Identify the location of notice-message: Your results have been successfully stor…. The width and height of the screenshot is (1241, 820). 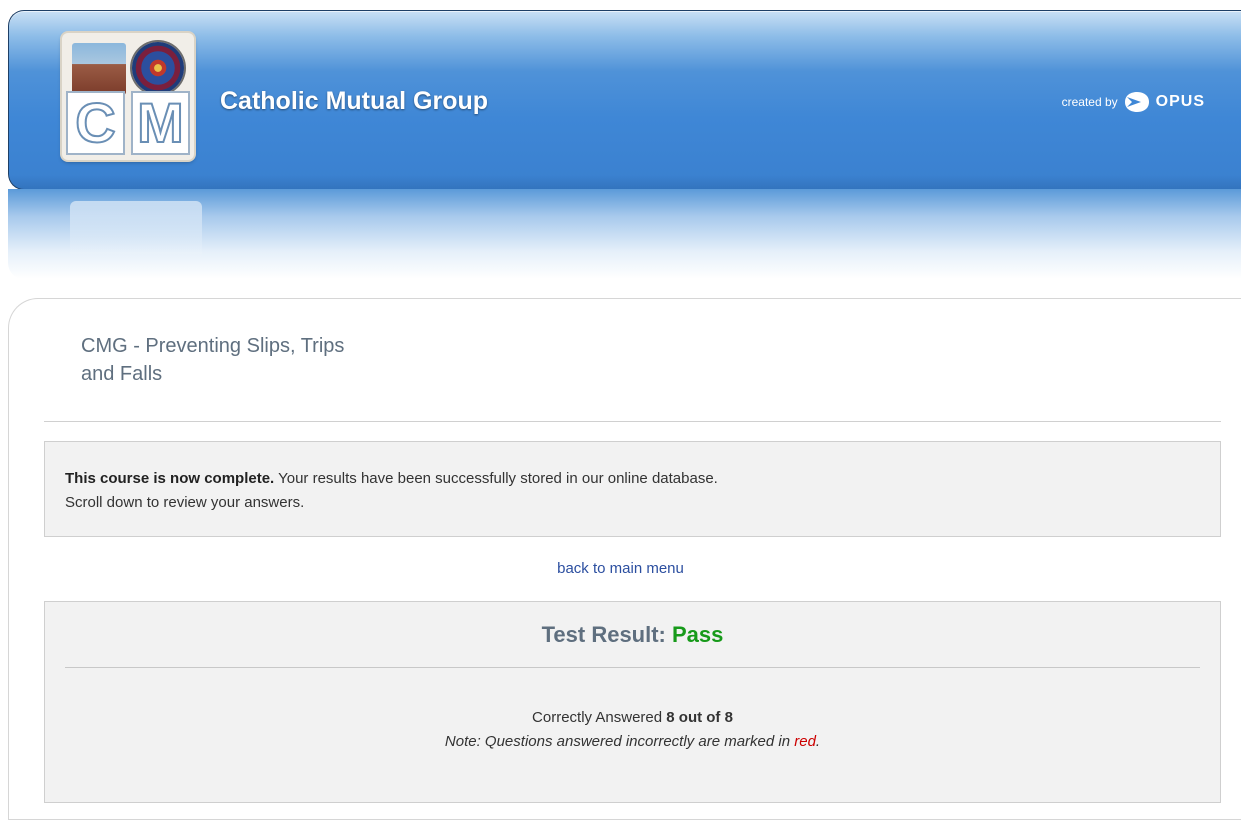
(496, 478).